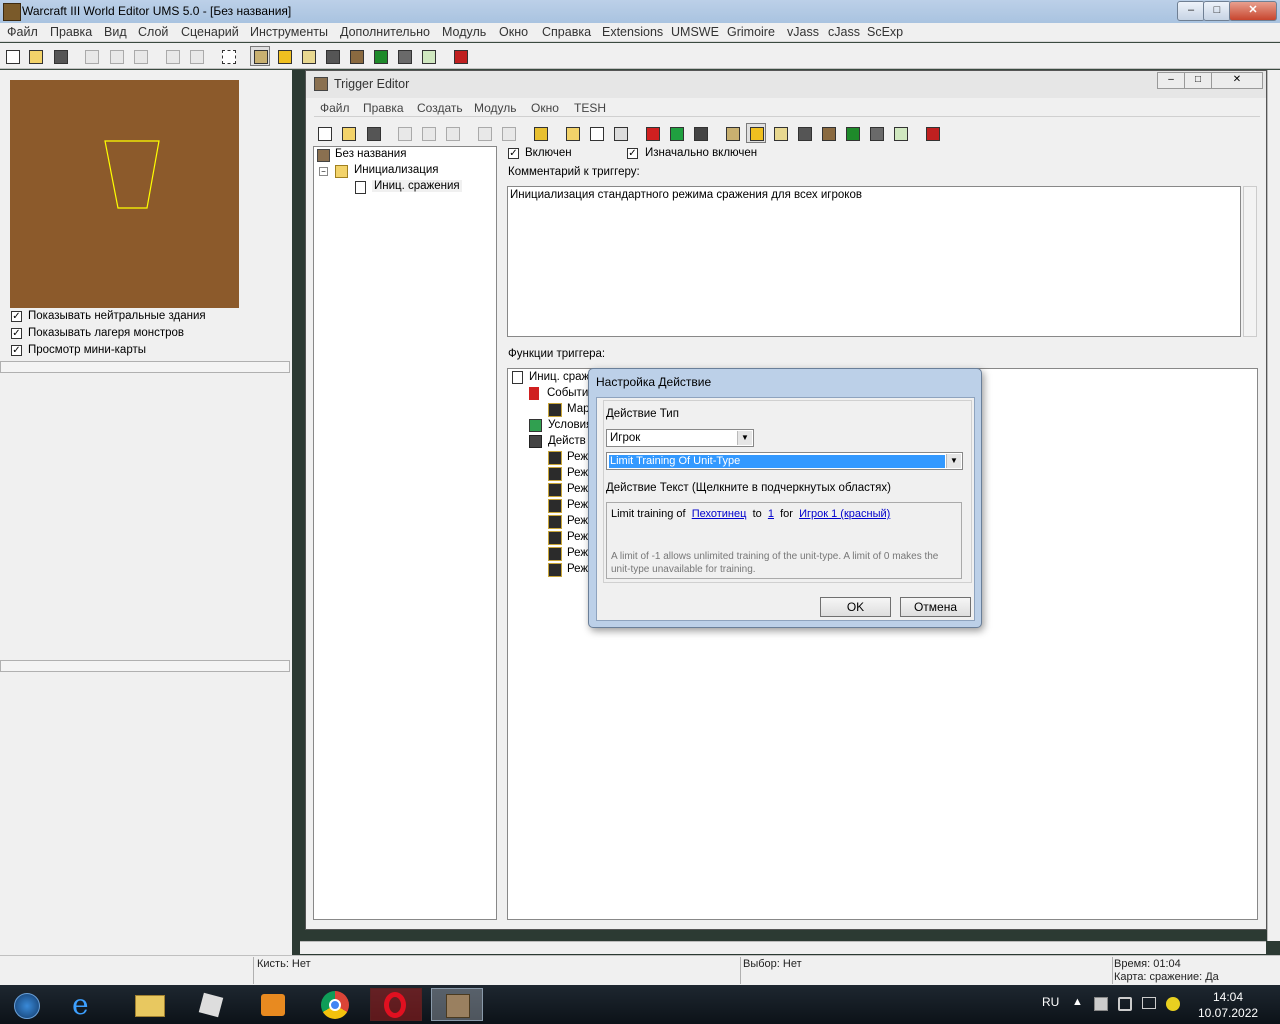 The image size is (1280, 1024). What do you see at coordinates (86, 1004) in the screenshot?
I see `internet-explorer-icon: e` at bounding box center [86, 1004].